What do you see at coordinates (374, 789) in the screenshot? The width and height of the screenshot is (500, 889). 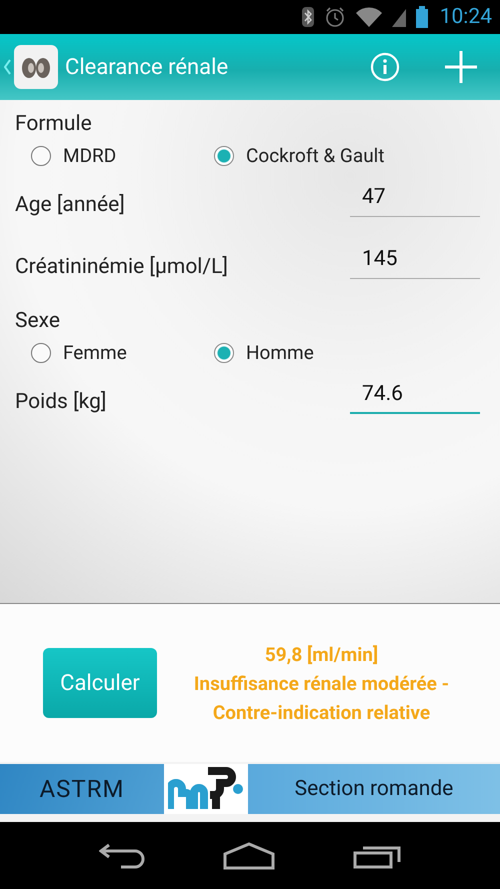 I see `banner-text: Section romande` at bounding box center [374, 789].